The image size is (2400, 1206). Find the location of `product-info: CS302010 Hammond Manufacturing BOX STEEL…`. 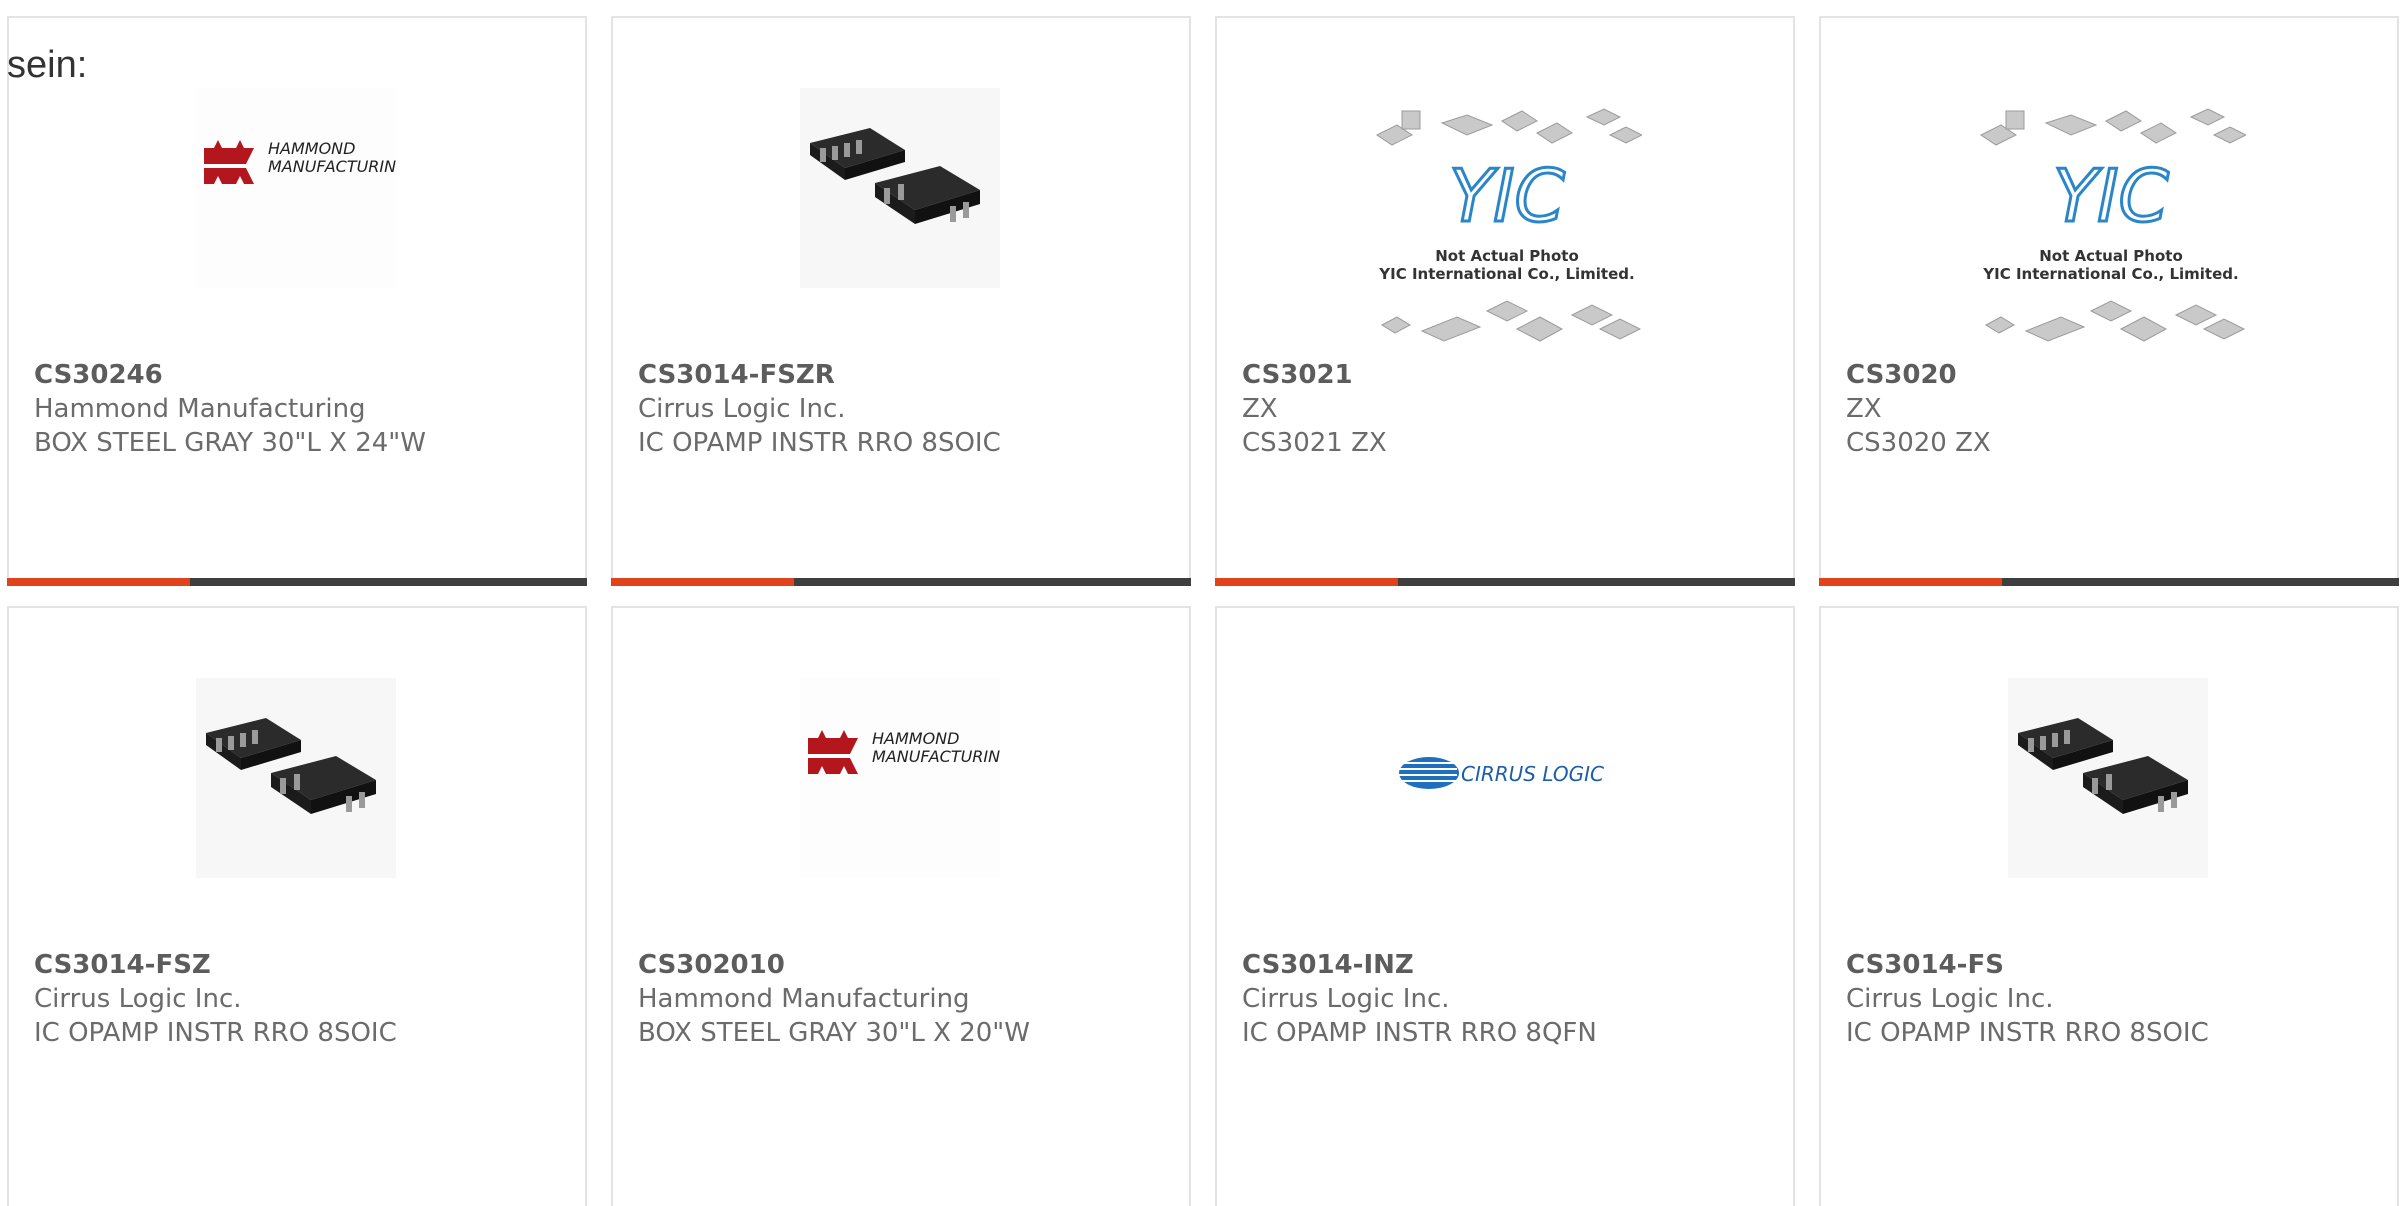

product-info: CS302010 Hammond Manufacturing BOX STEEL… is located at coordinates (834, 999).